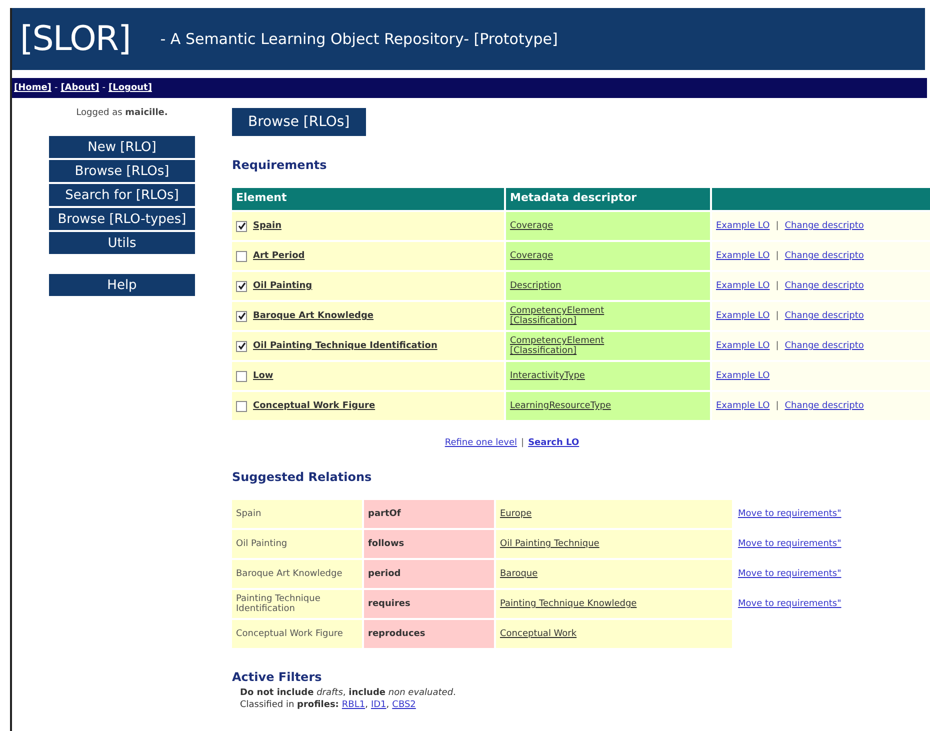 This screenshot has width=930, height=731. I want to click on menu-button: Utils, so click(122, 243).